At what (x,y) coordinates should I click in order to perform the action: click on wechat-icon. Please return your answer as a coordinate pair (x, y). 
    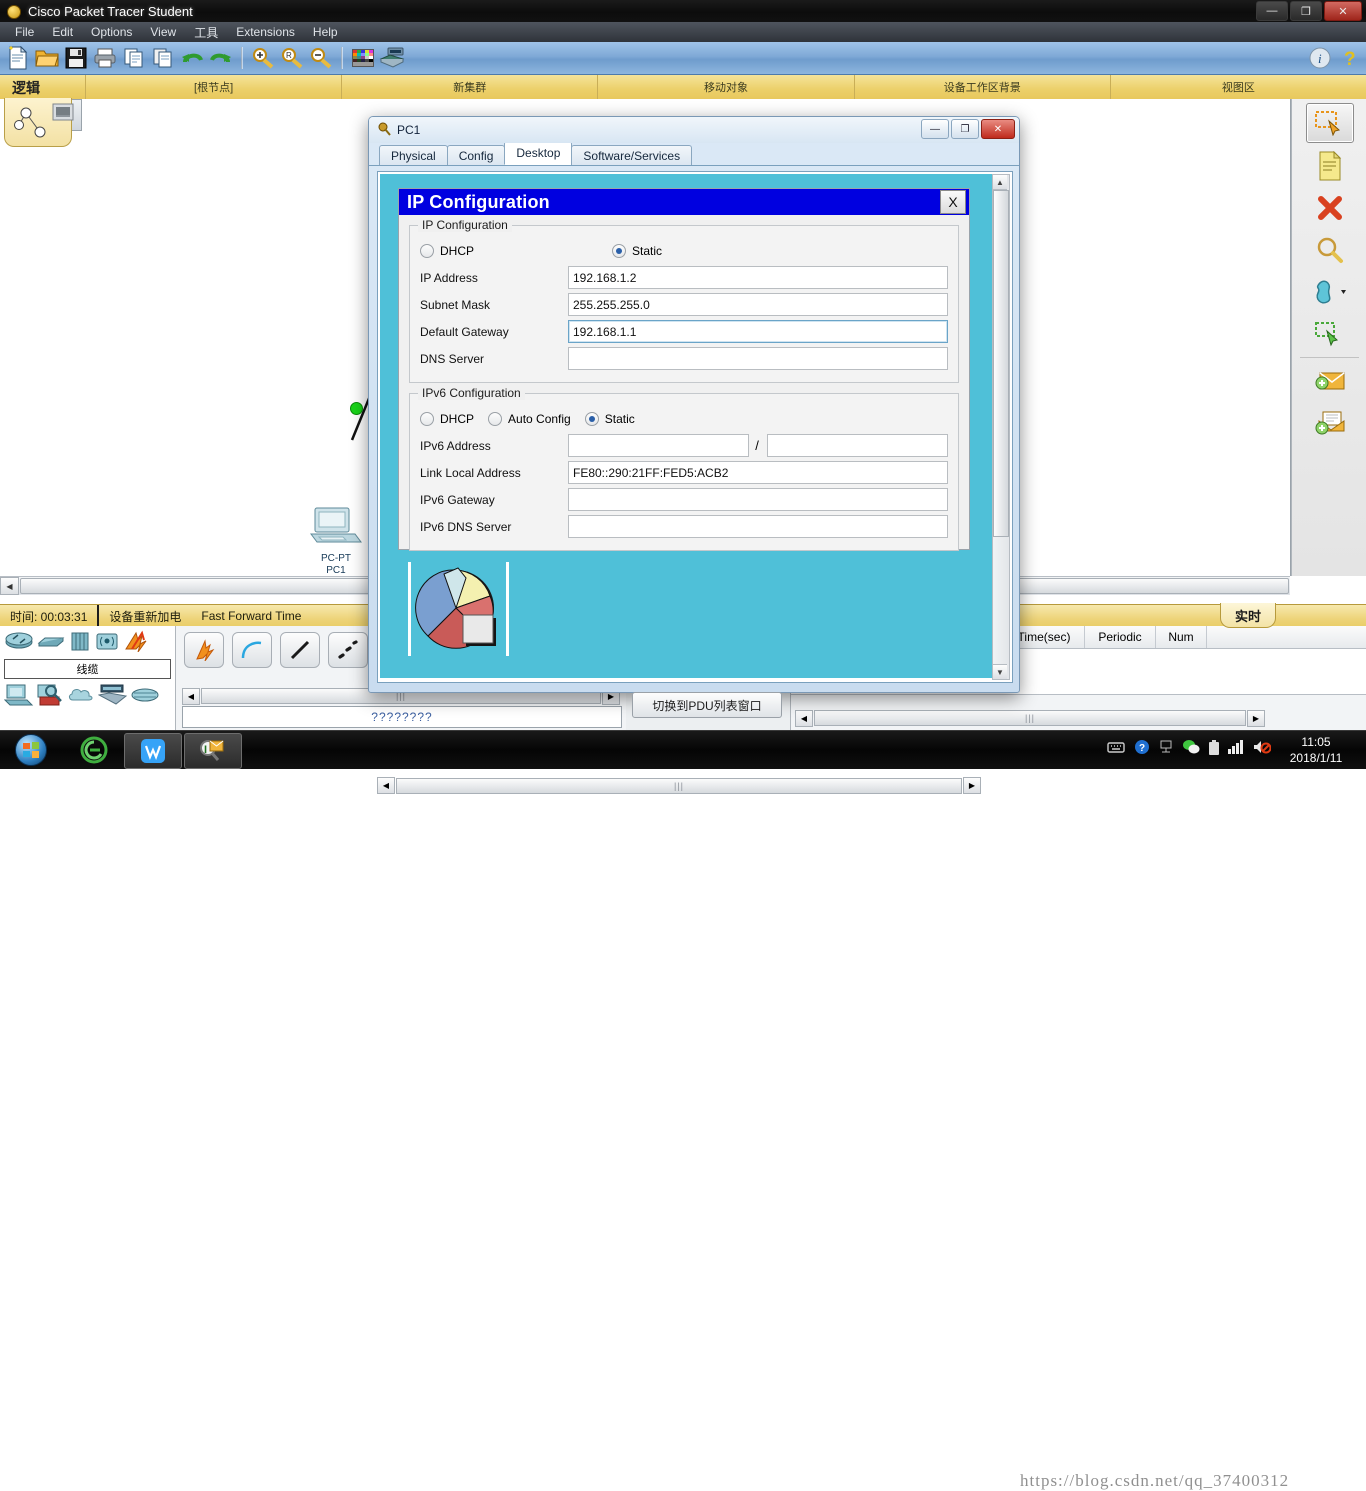
    Looking at the image, I should click on (1191, 748).